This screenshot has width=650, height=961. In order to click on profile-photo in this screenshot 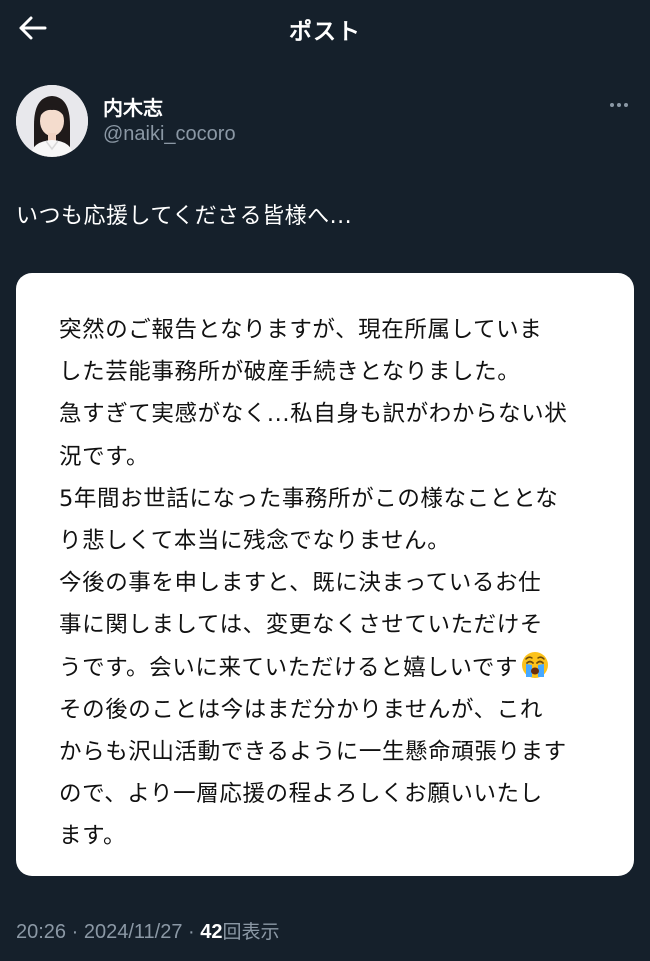, I will do `click(52, 121)`.